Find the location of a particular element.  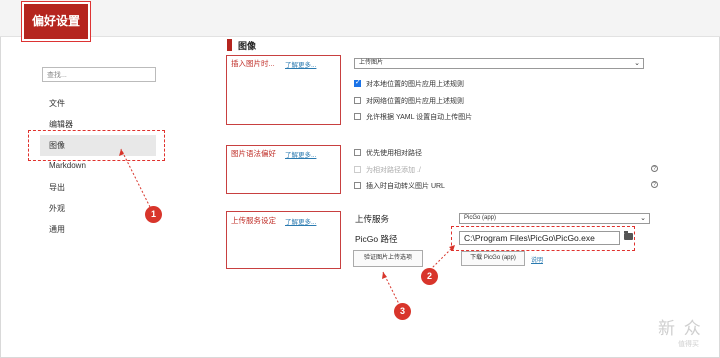

watermark-logo: 新 众 is located at coordinates (680, 328).